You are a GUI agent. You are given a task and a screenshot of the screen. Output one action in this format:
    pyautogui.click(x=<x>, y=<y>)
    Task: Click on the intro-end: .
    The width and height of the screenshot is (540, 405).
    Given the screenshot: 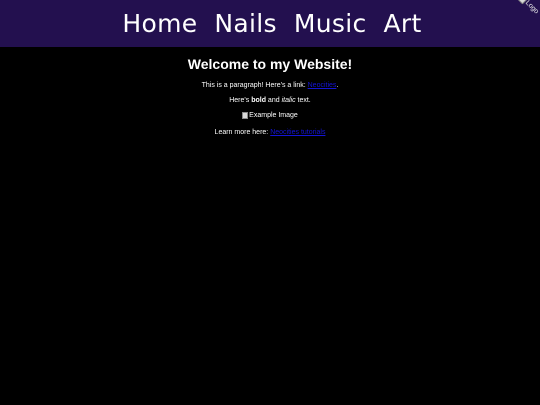 What is the action you would take?
    pyautogui.click(x=337, y=85)
    